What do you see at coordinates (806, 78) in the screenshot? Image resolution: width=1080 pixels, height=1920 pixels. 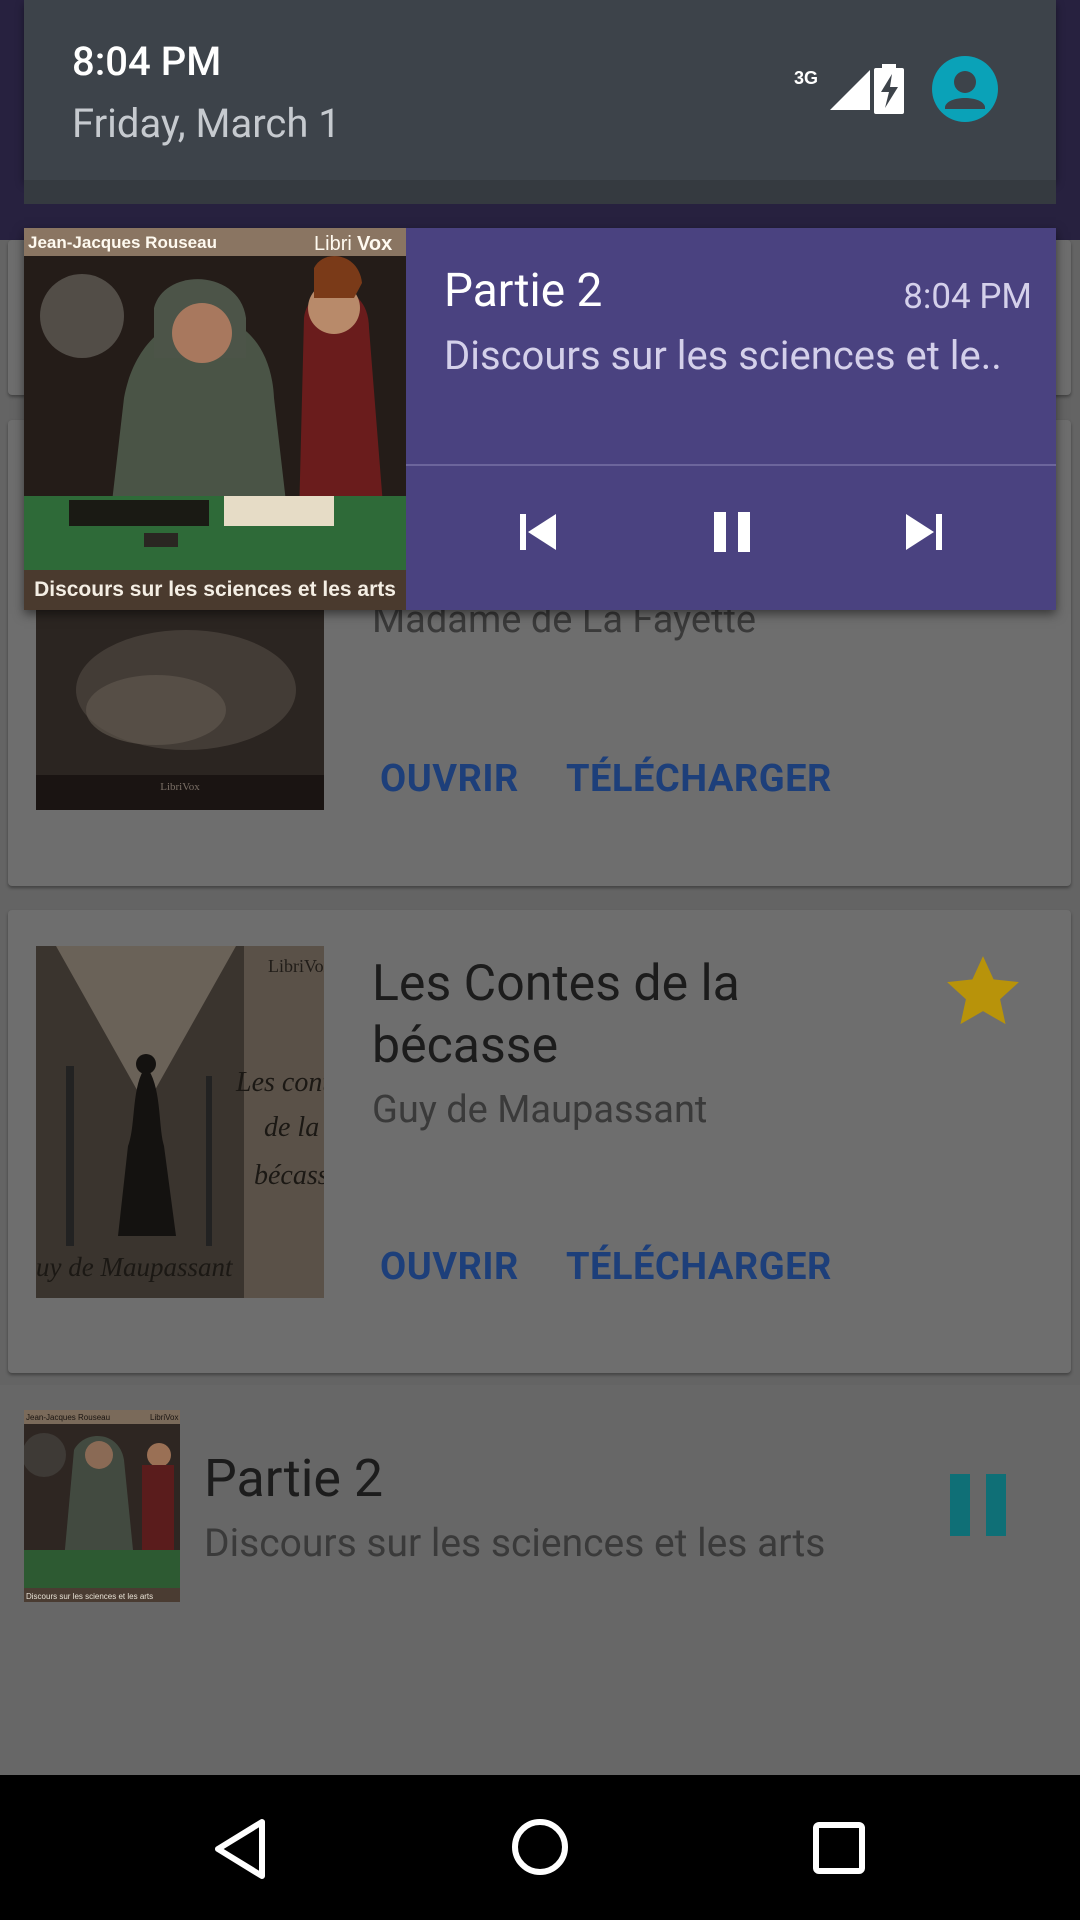 I see `network-label: 3G` at bounding box center [806, 78].